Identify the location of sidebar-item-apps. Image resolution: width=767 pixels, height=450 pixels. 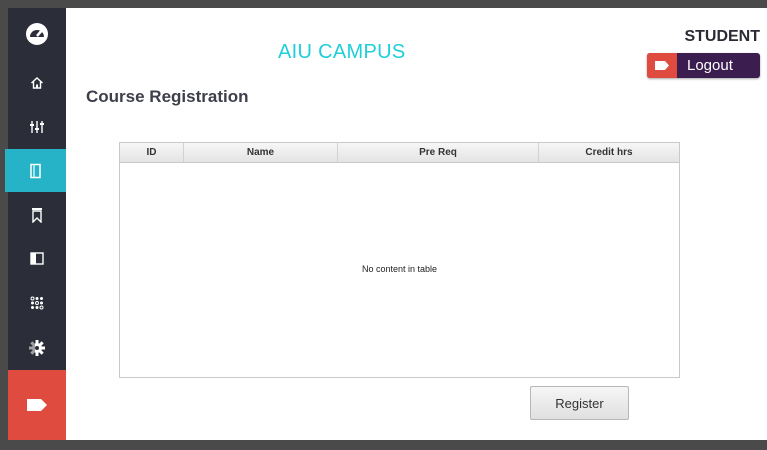
(37, 302).